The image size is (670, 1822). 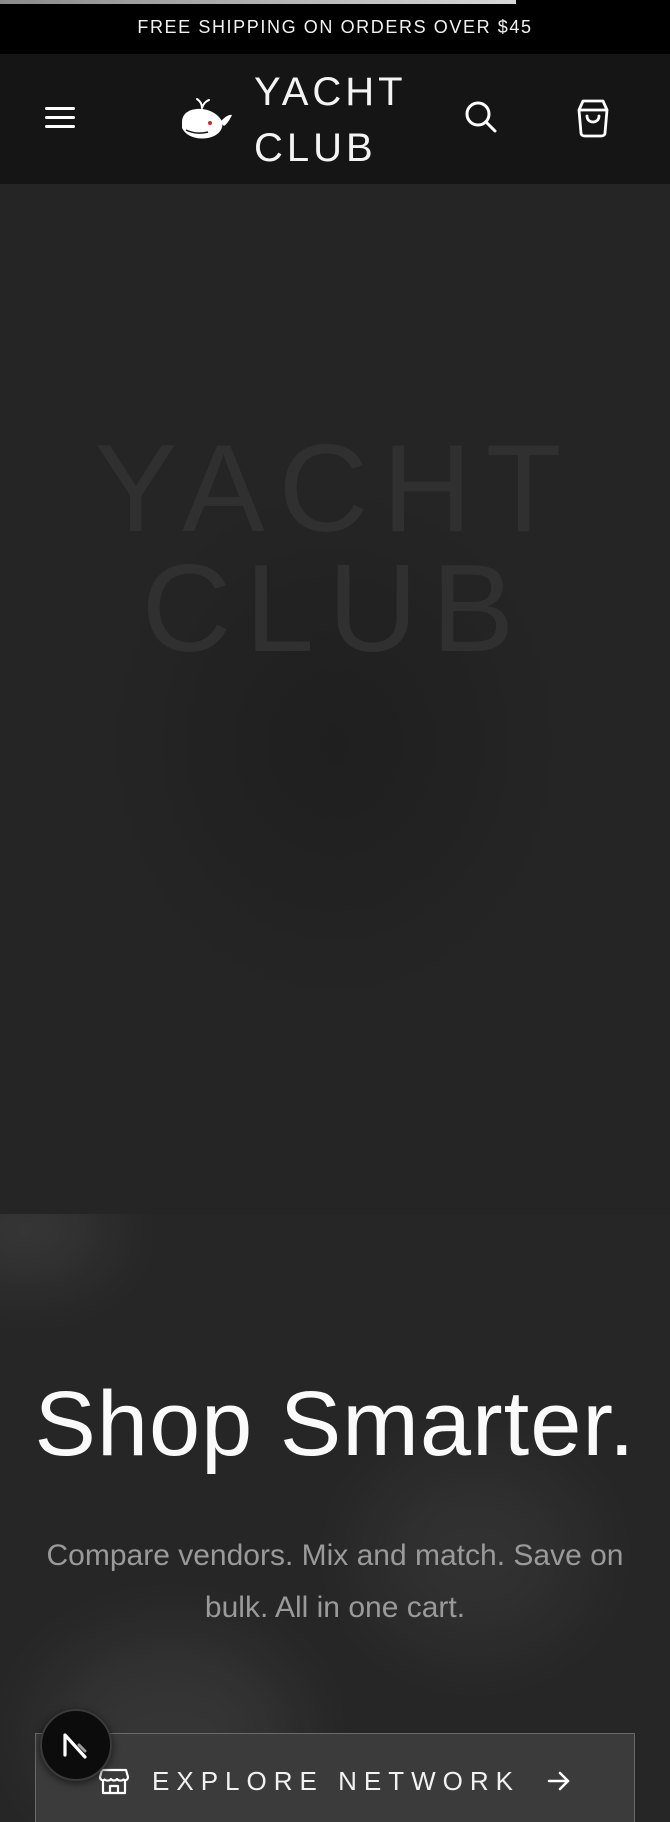 I want to click on explore-network-button: EXPLORE NETWORK, so click(x=335, y=1777).